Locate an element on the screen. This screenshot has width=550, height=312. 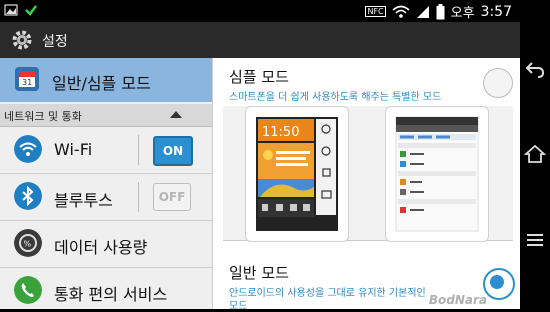
simple-mode-screenshot: 11:50 is located at coordinates (297, 174).